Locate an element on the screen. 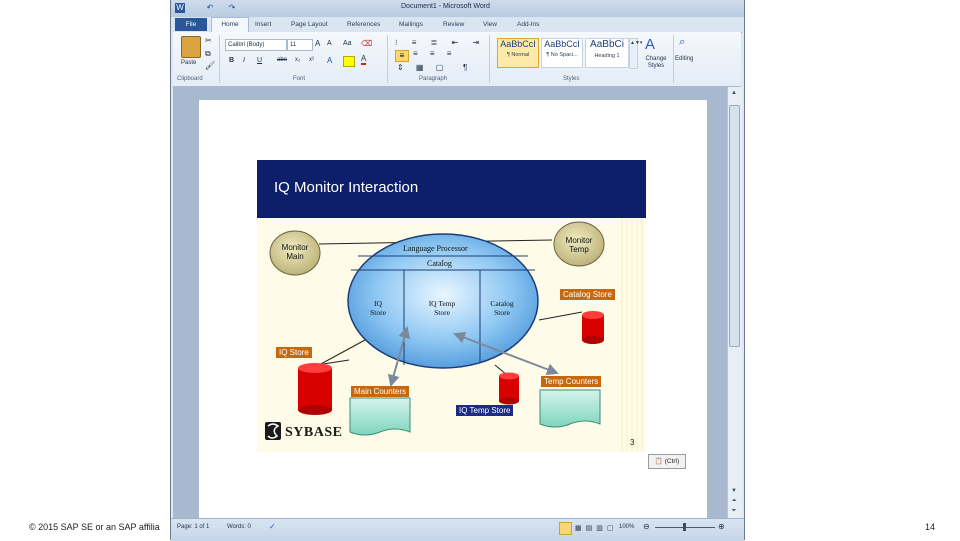  grow-font-icon: A is located at coordinates (317, 43).